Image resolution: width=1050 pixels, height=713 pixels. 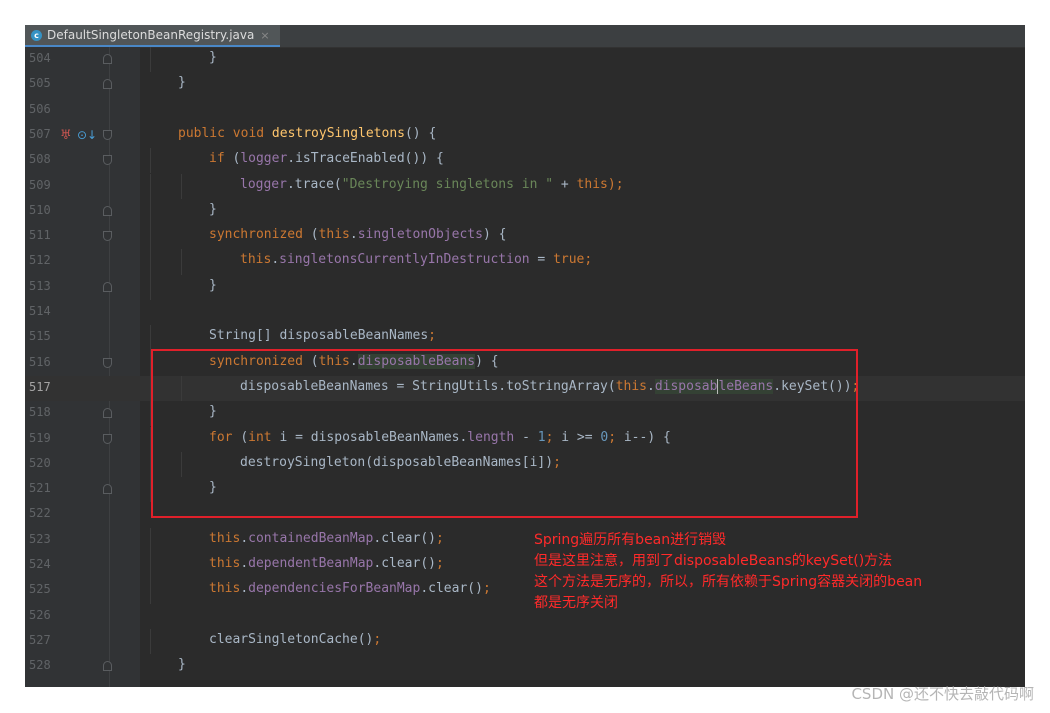 What do you see at coordinates (295, 639) in the screenshot?
I see `code-text: clearSingletonCache();` at bounding box center [295, 639].